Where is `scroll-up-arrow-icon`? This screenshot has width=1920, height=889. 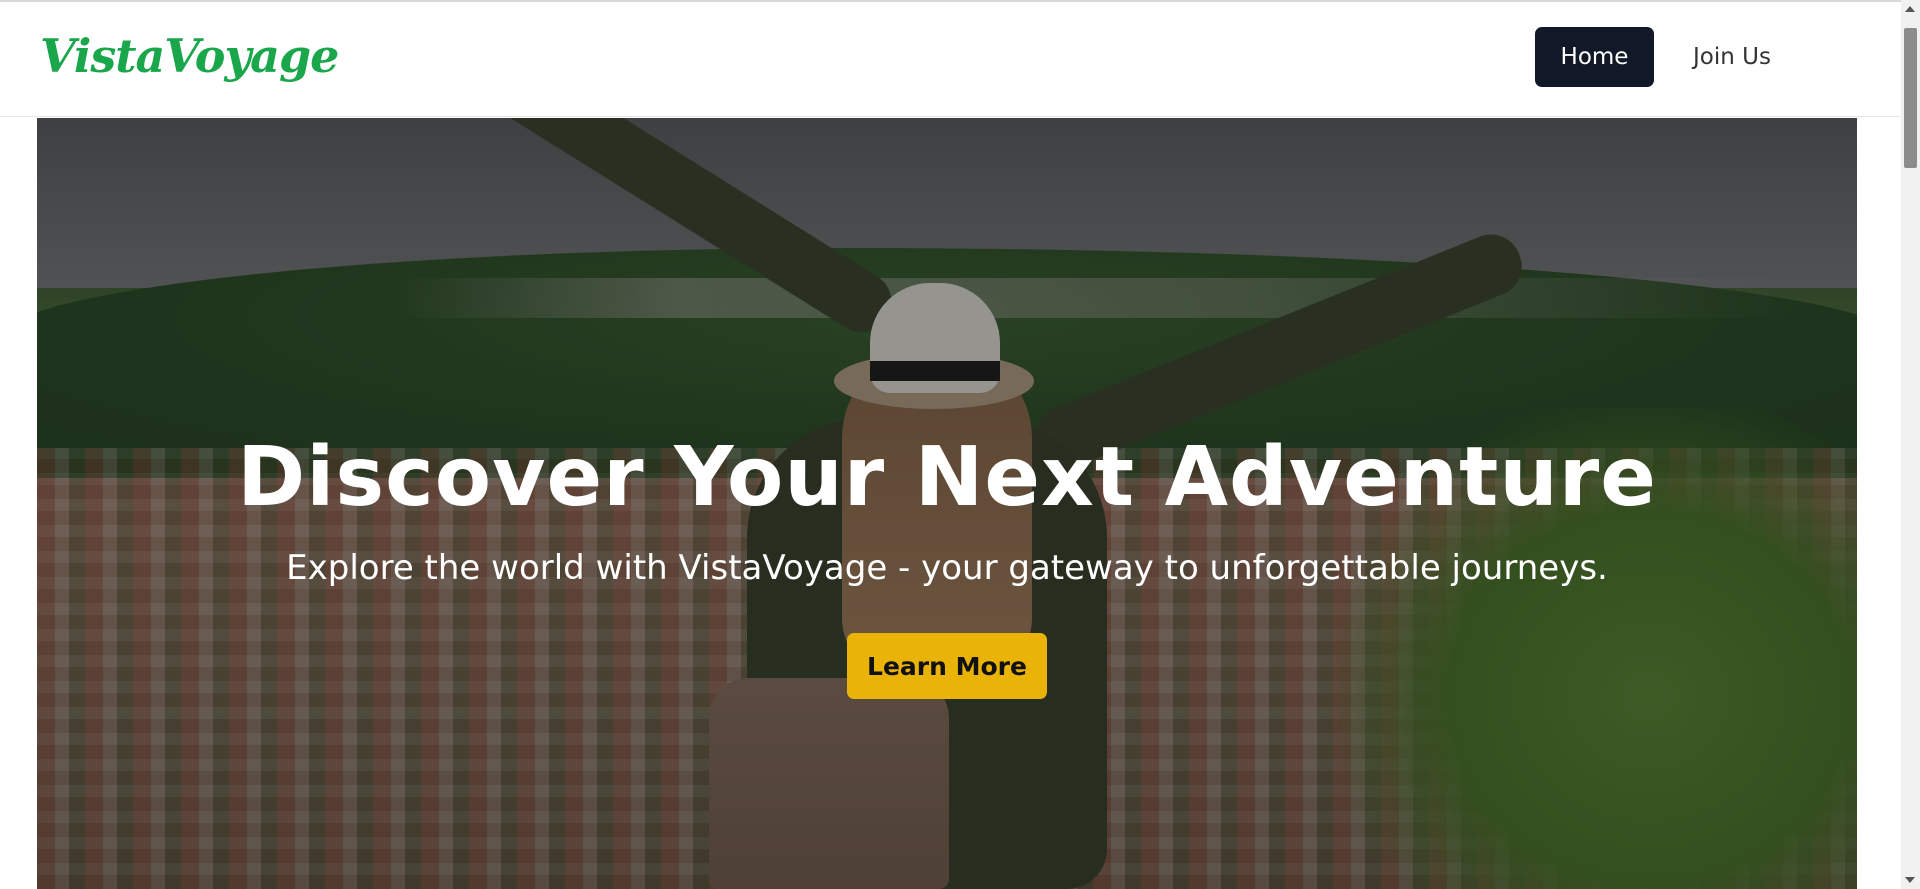
scroll-up-arrow-icon is located at coordinates (1910, 9).